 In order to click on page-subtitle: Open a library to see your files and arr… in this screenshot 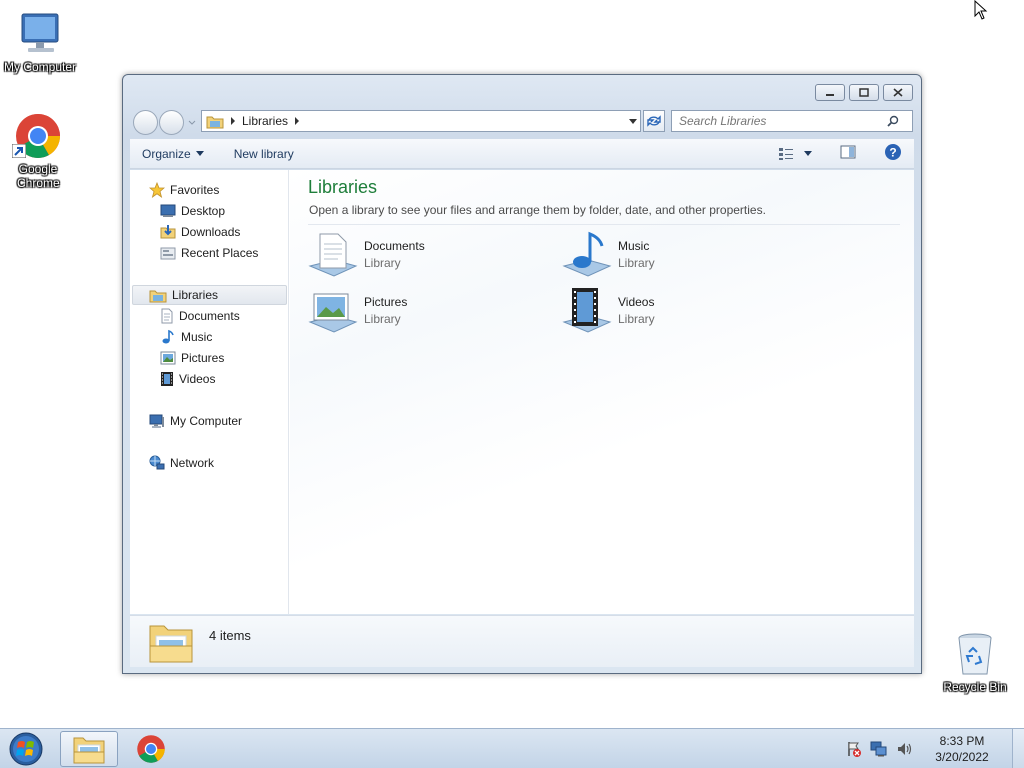, I will do `click(537, 210)`.